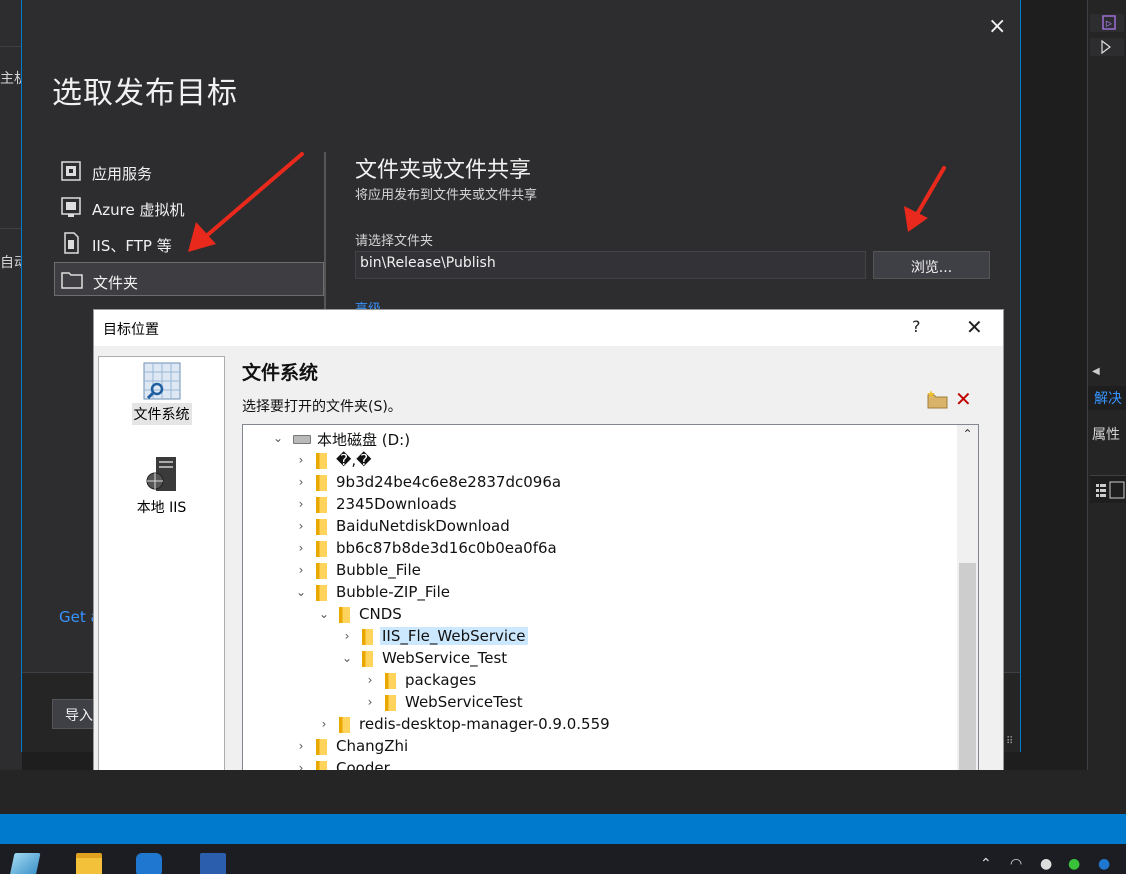 The height and width of the screenshot is (874, 1126). What do you see at coordinates (25, 863) in the screenshot?
I see `recycle-bin-icon` at bounding box center [25, 863].